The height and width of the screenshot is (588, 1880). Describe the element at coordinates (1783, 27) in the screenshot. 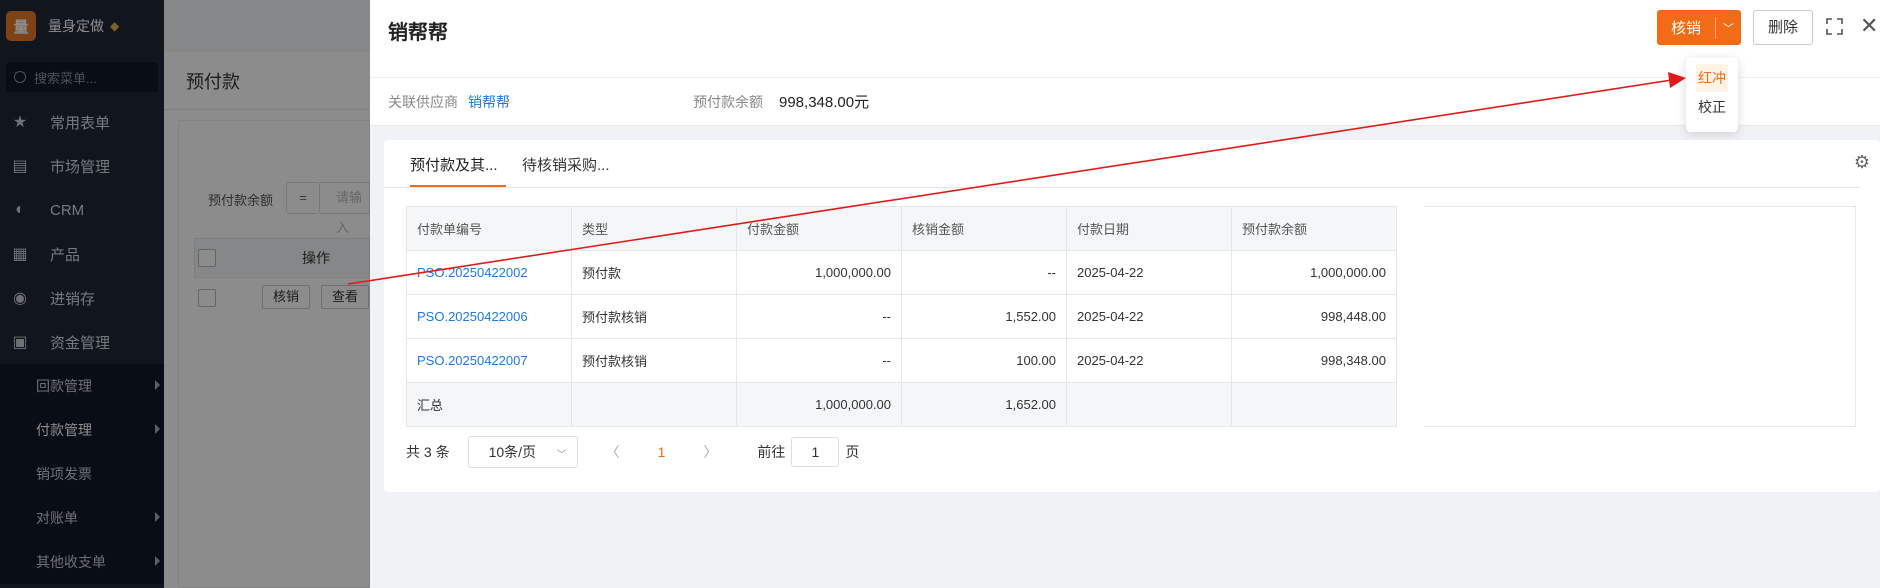

I see `delete-button: 删除` at that location.